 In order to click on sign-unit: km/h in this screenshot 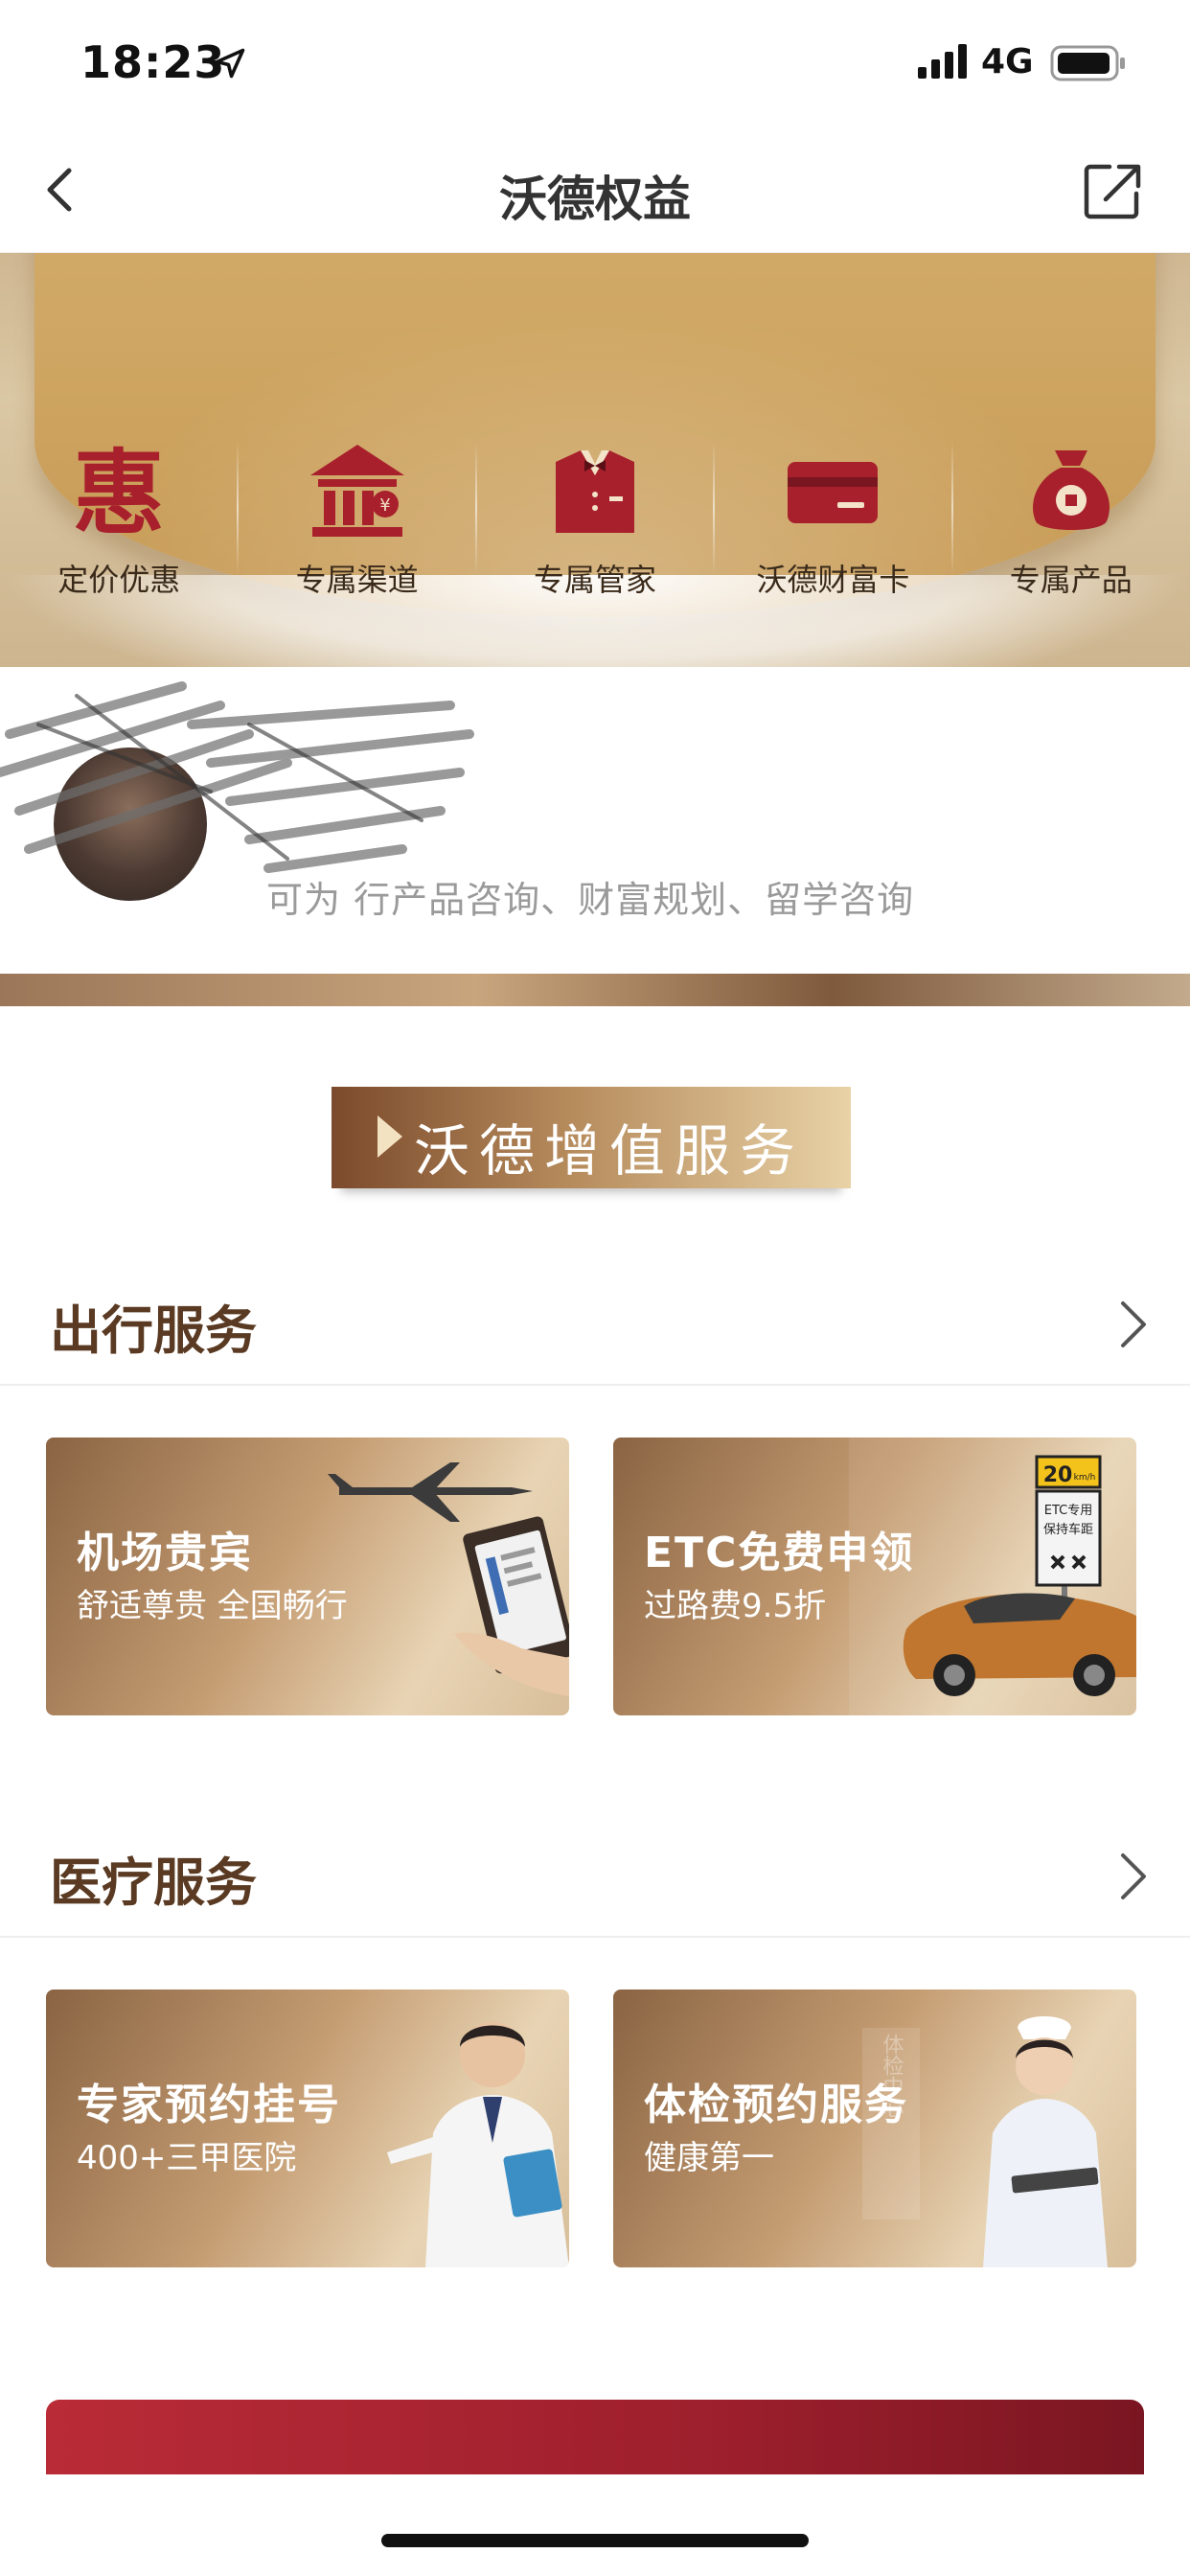, I will do `click(1085, 1478)`.